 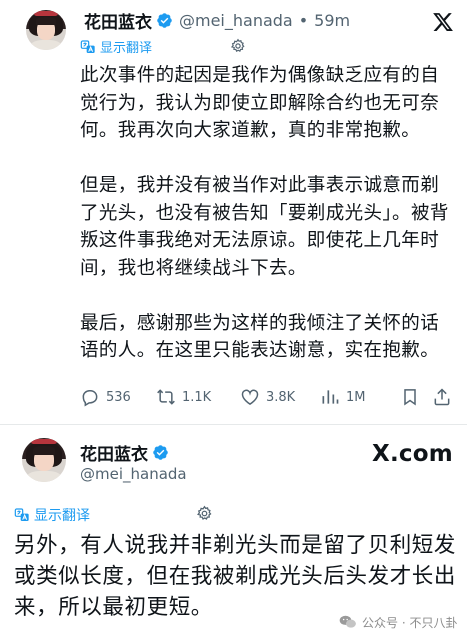 I want to click on repost-count: 1.1K, so click(x=197, y=397).